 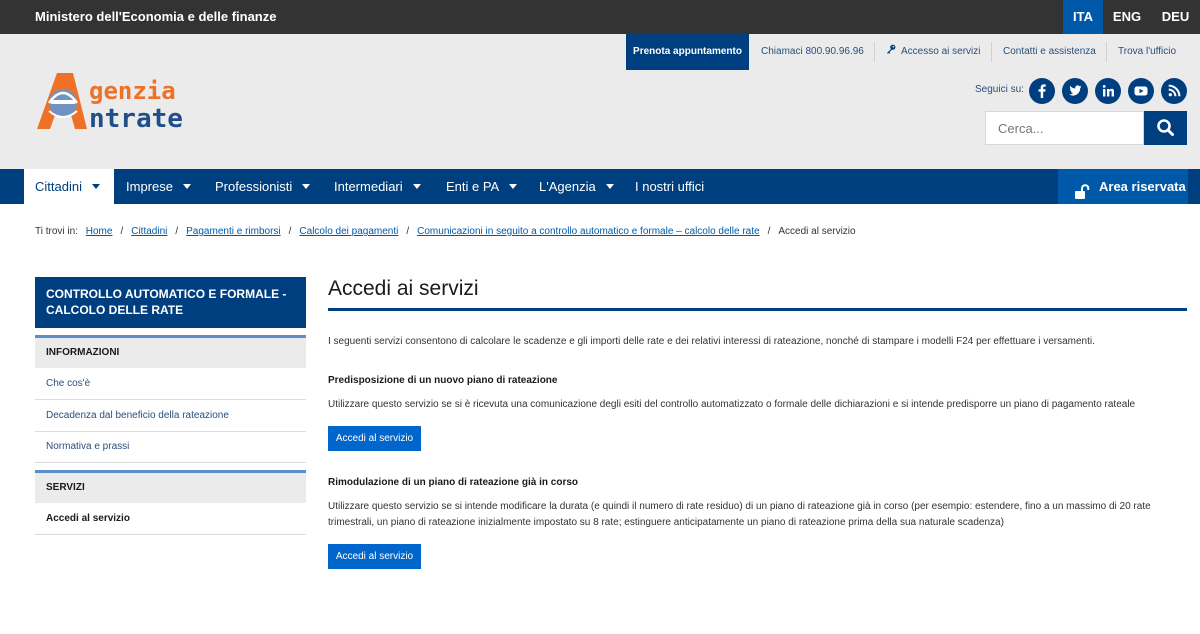 I want to click on nav-label: Imprese, so click(x=149, y=186).